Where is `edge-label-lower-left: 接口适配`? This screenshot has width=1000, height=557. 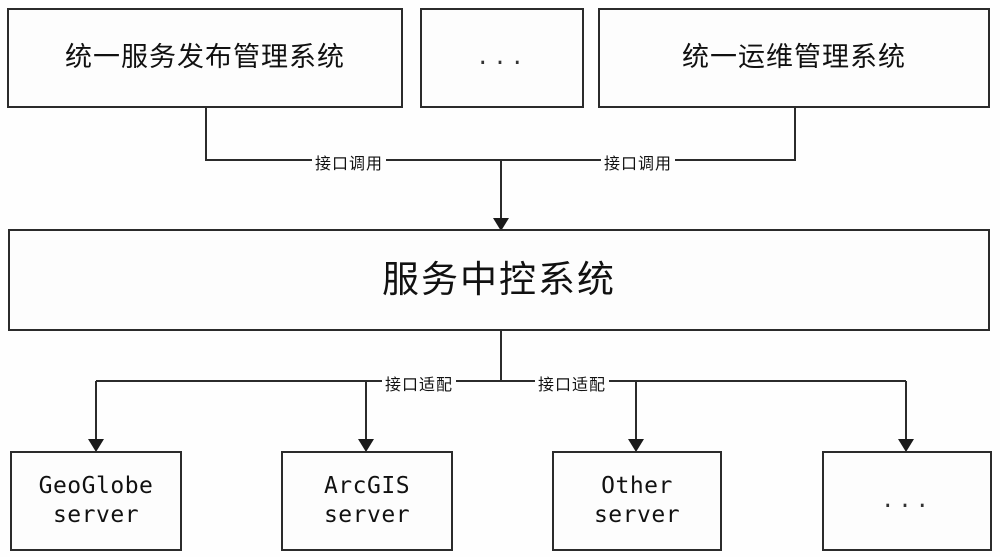
edge-label-lower-left: 接口适配 is located at coordinates (419, 383).